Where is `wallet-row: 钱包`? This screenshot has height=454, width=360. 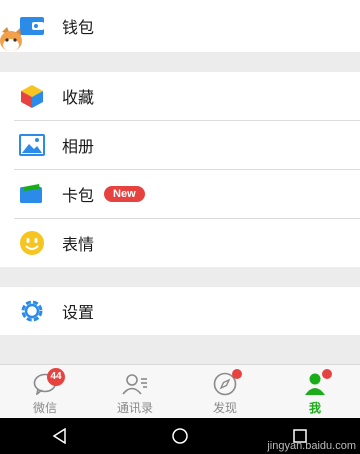 wallet-row: 钱包 is located at coordinates (180, 26).